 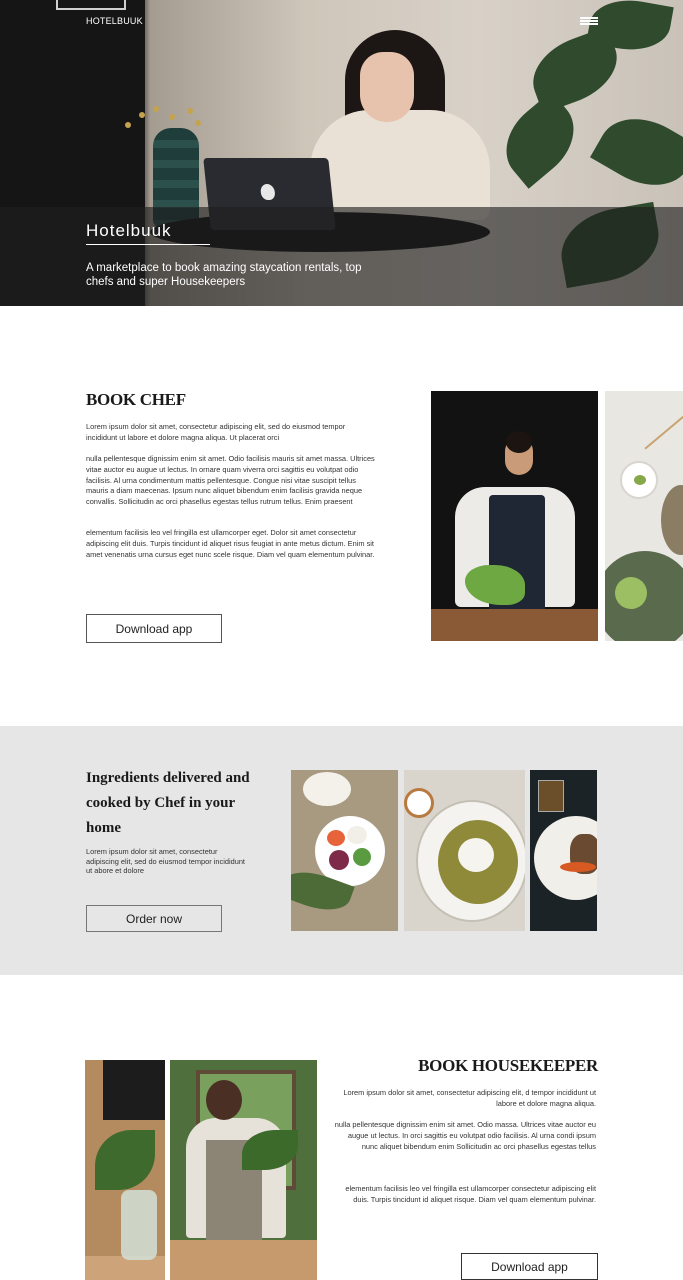 What do you see at coordinates (663, 432) in the screenshot?
I see `chopsticks` at bounding box center [663, 432].